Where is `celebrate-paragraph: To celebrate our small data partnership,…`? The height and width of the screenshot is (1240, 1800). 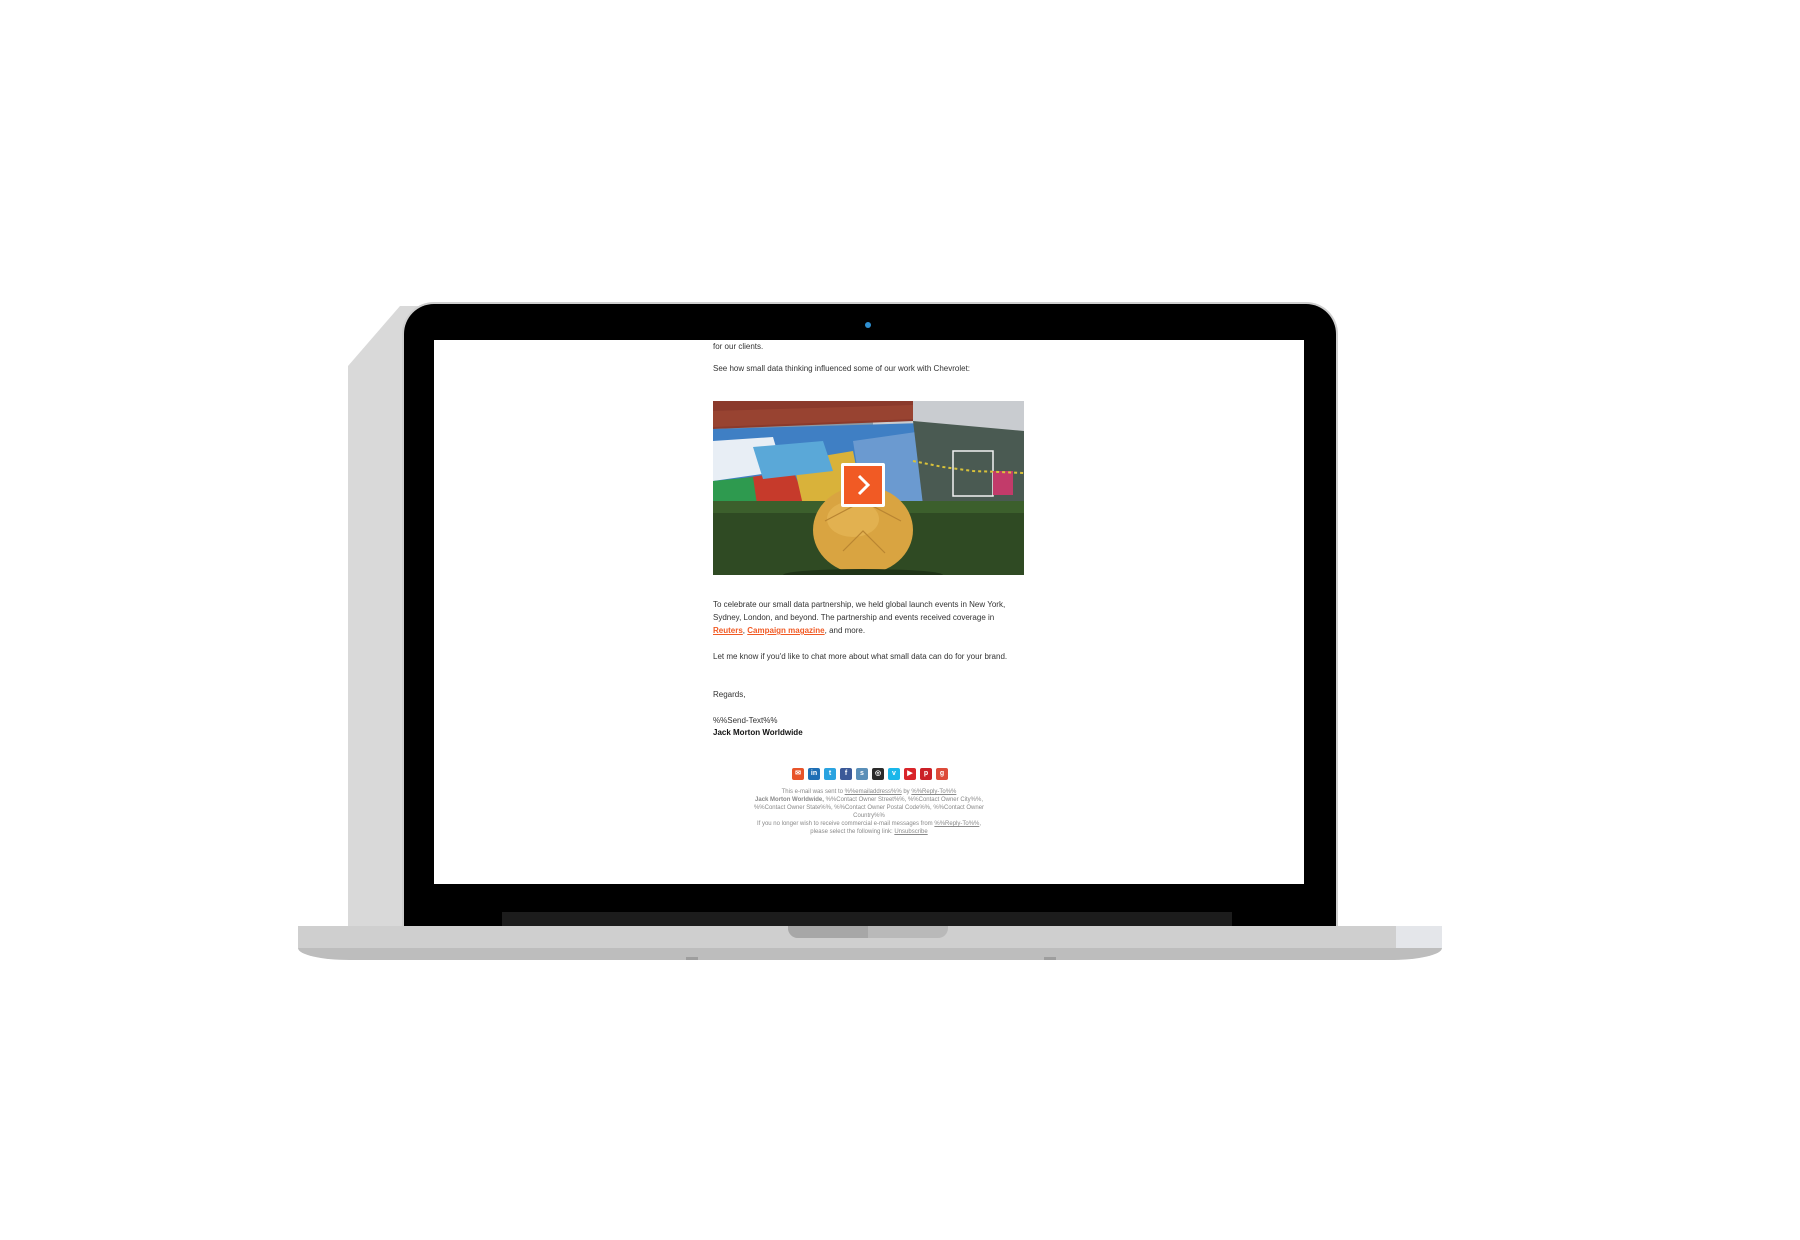 celebrate-paragraph: To celebrate our small data partnership,… is located at coordinates (869, 617).